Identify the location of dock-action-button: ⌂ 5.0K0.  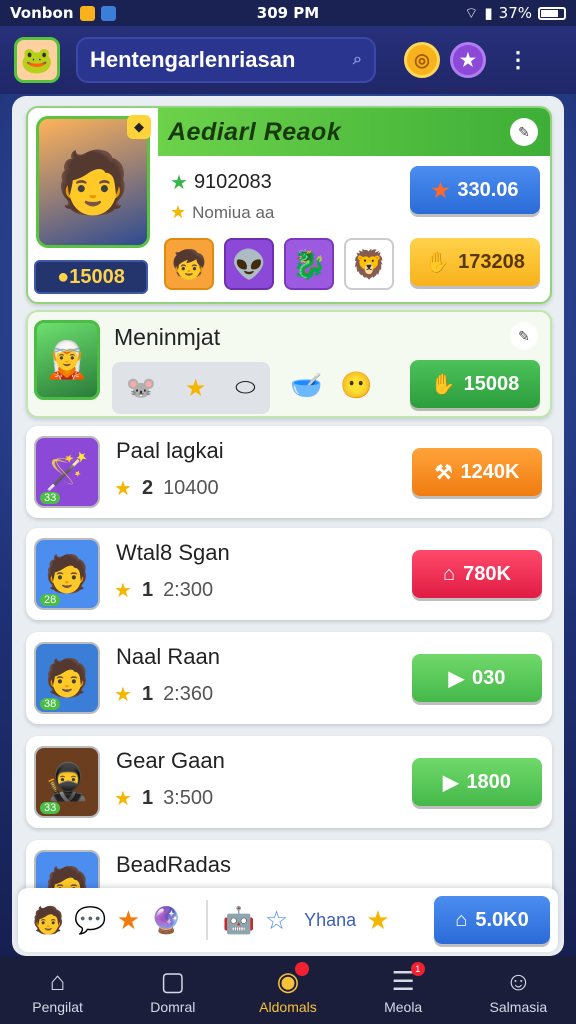
(492, 920).